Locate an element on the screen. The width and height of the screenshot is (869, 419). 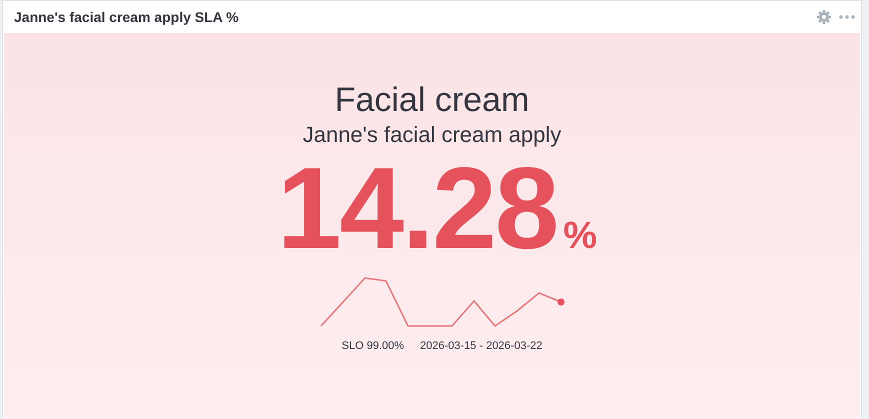
stat-unit: % is located at coordinates (580, 236).